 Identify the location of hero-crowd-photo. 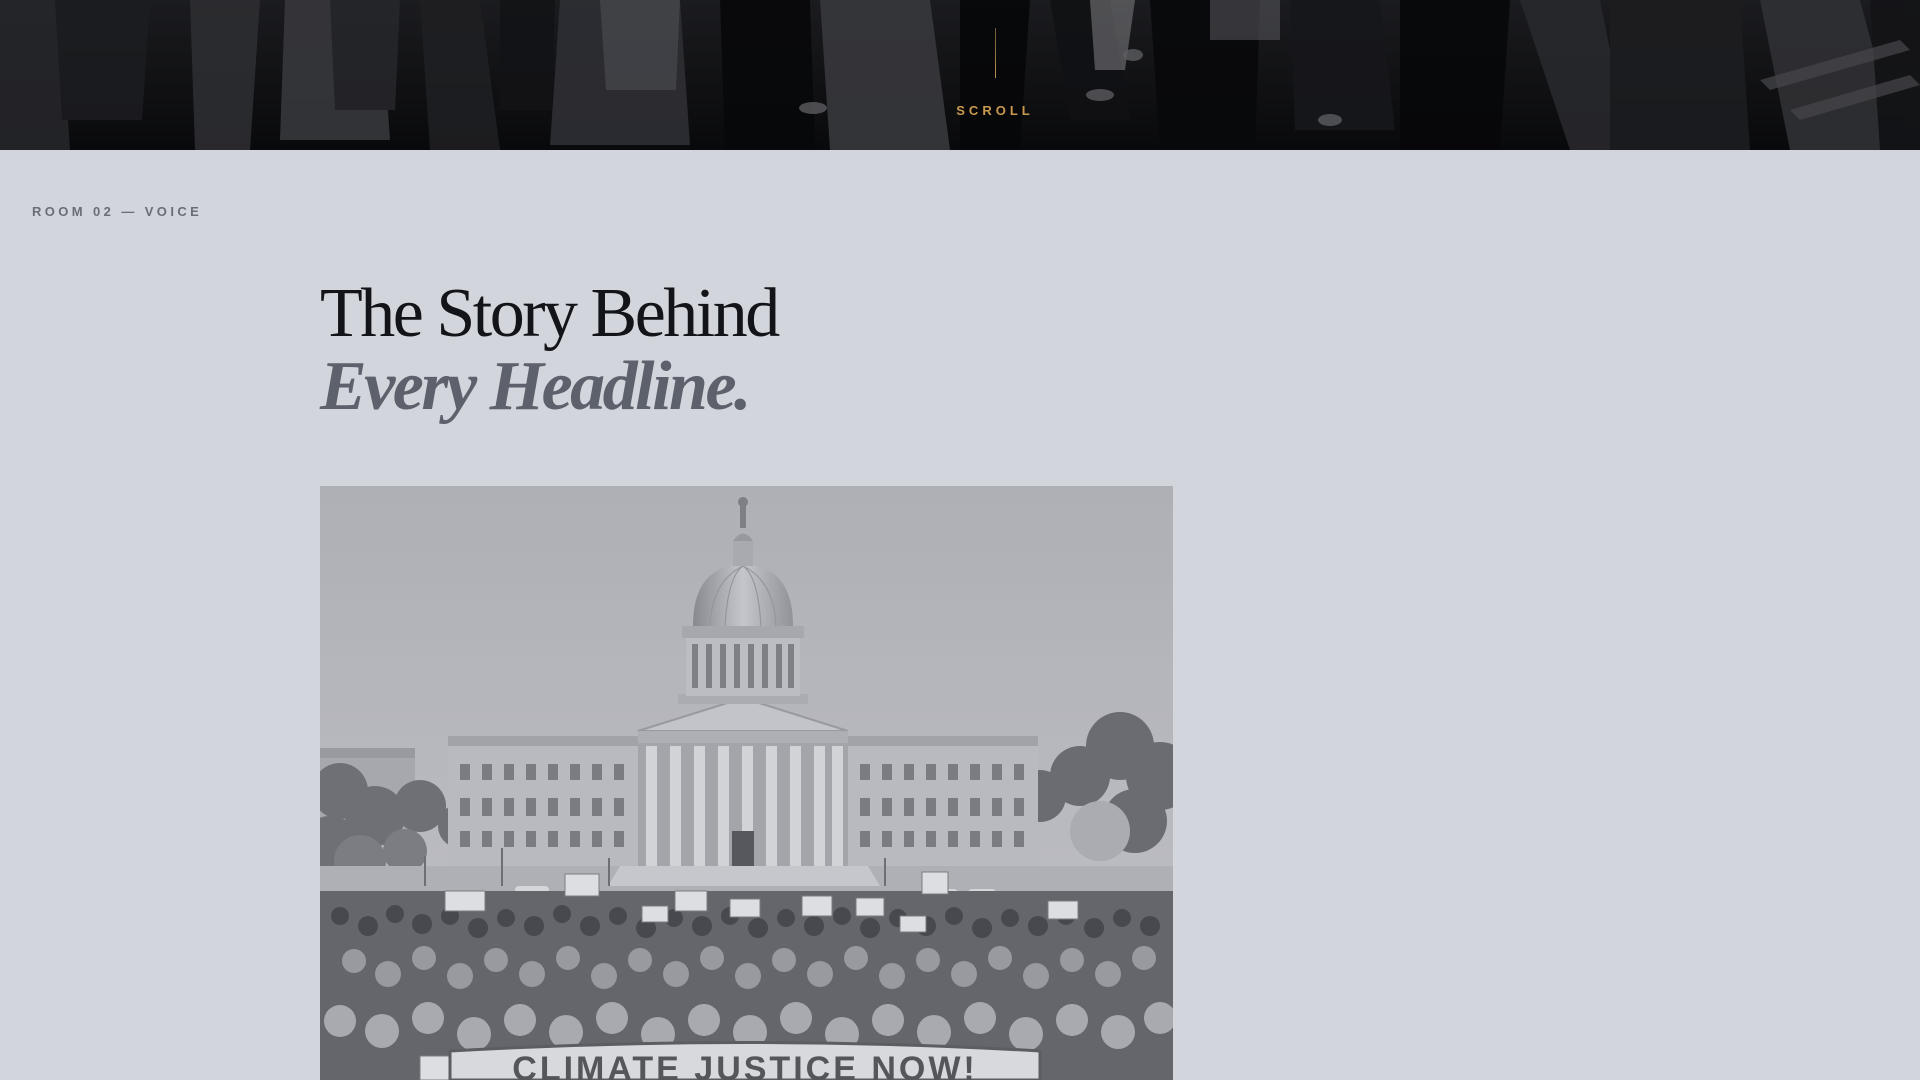
(960, 75).